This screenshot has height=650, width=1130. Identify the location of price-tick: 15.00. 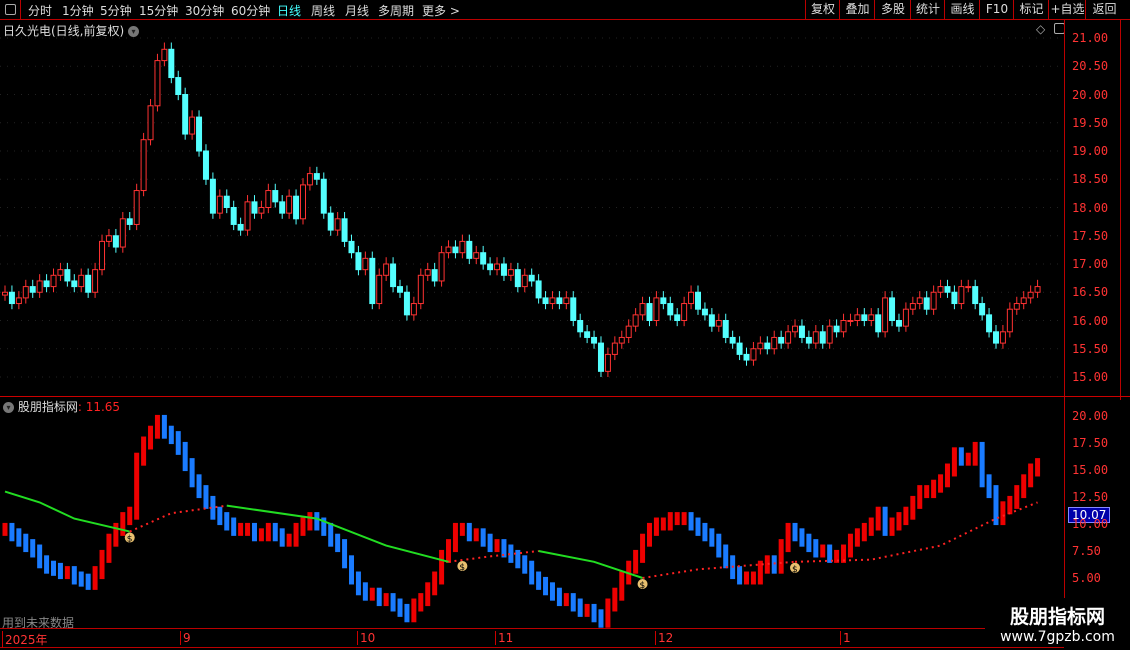
(1090, 377).